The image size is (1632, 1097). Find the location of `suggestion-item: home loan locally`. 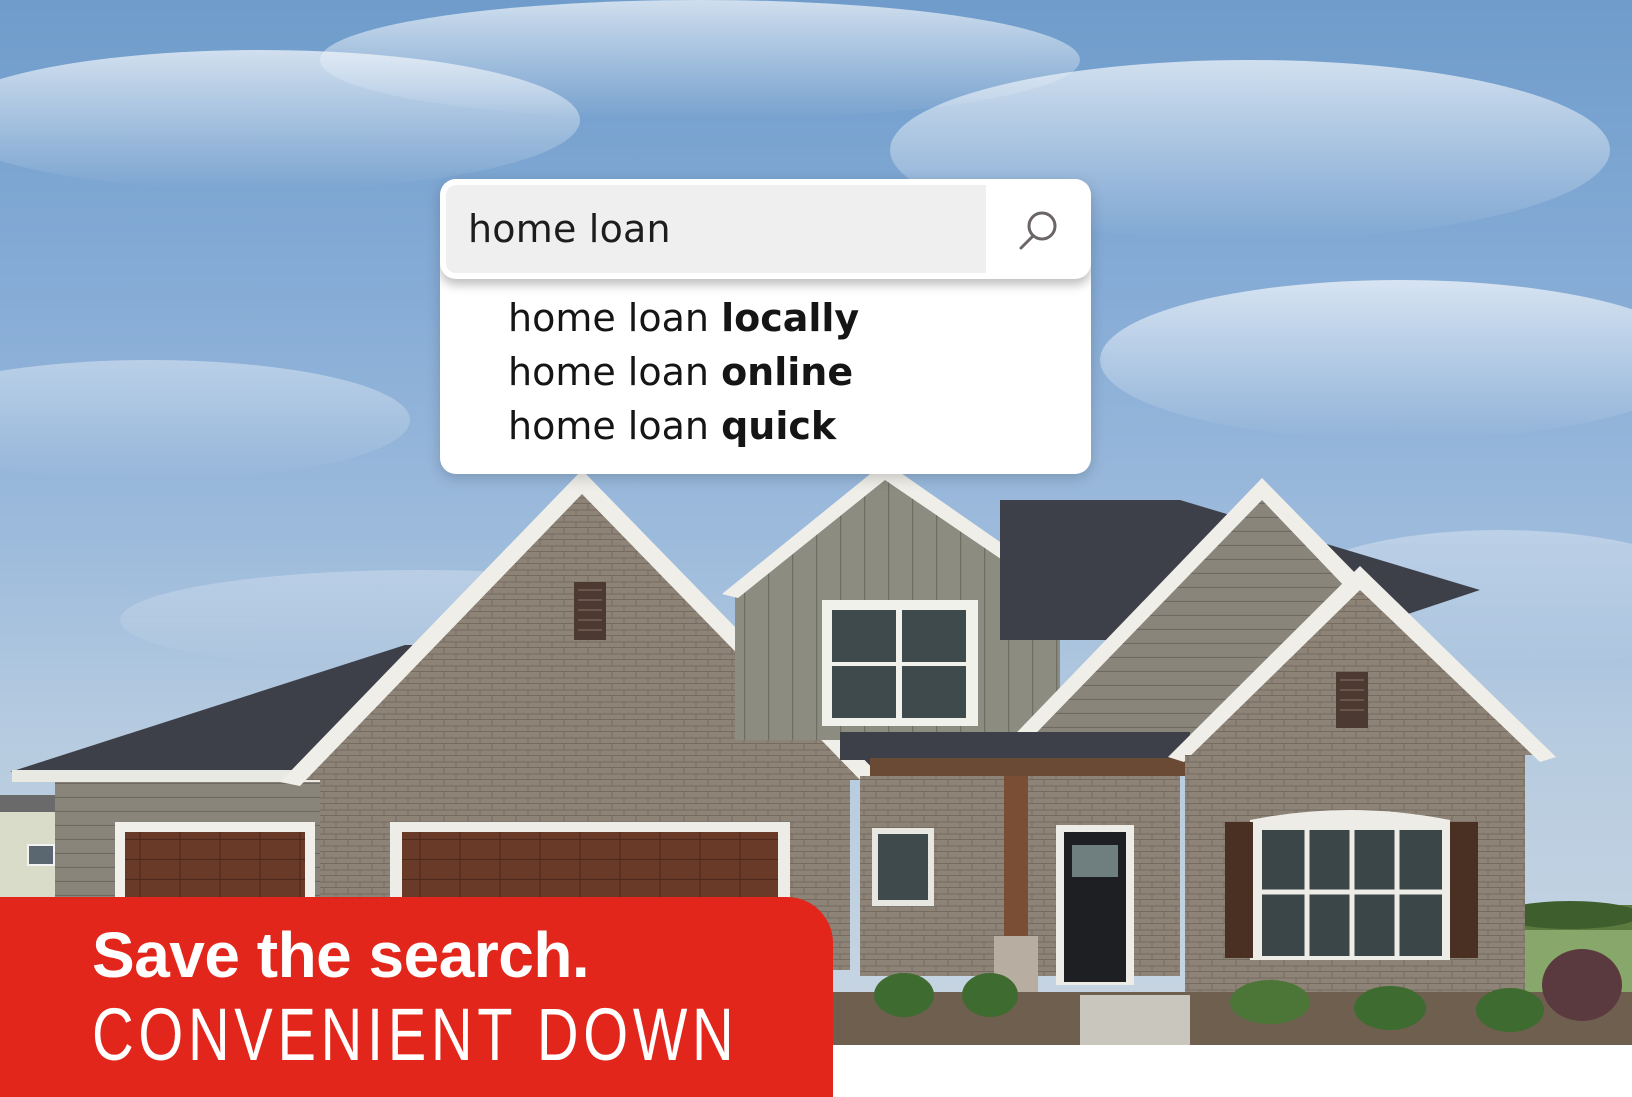

suggestion-item: home loan locally is located at coordinates (785, 318).